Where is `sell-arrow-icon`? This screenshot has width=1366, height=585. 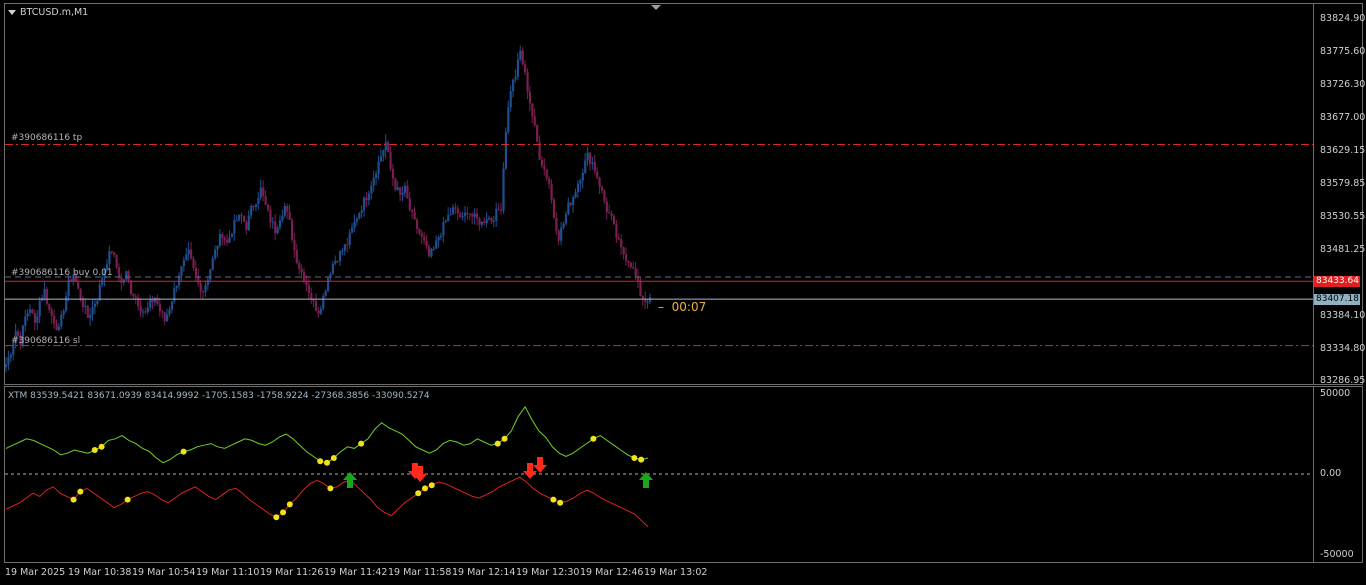
sell-arrow-icon is located at coordinates (540, 465).